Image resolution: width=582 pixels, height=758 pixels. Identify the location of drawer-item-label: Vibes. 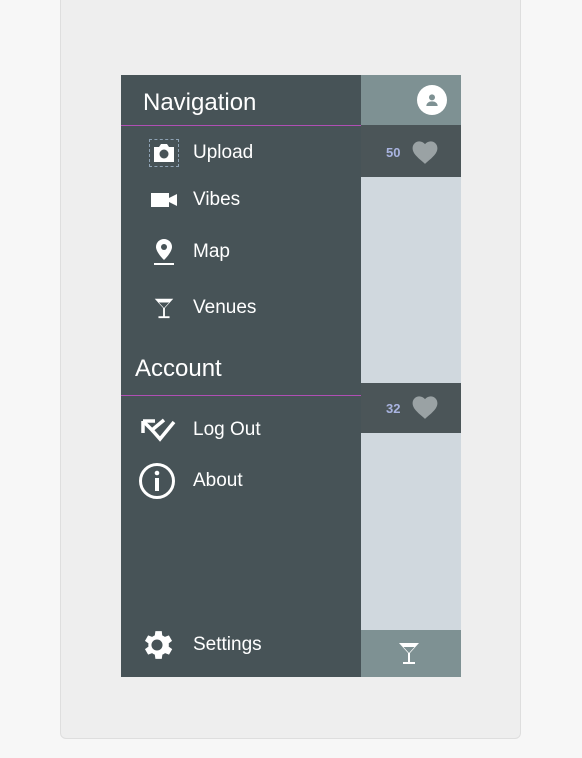
(217, 199).